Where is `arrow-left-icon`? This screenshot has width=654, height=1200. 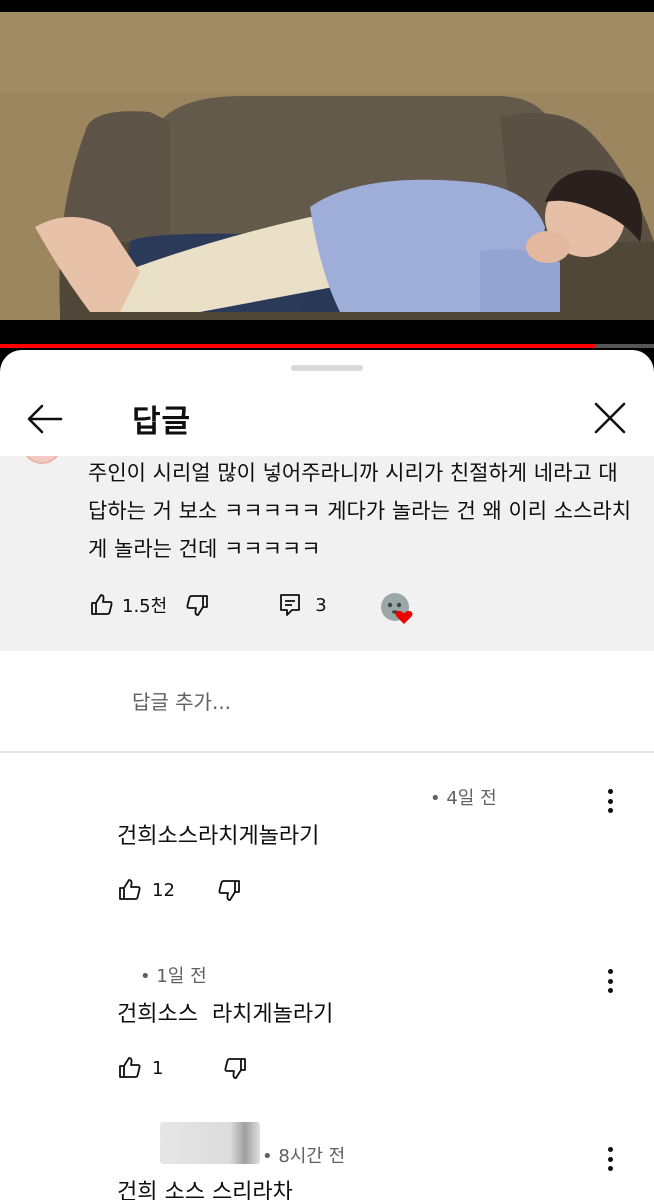 arrow-left-icon is located at coordinates (45, 419).